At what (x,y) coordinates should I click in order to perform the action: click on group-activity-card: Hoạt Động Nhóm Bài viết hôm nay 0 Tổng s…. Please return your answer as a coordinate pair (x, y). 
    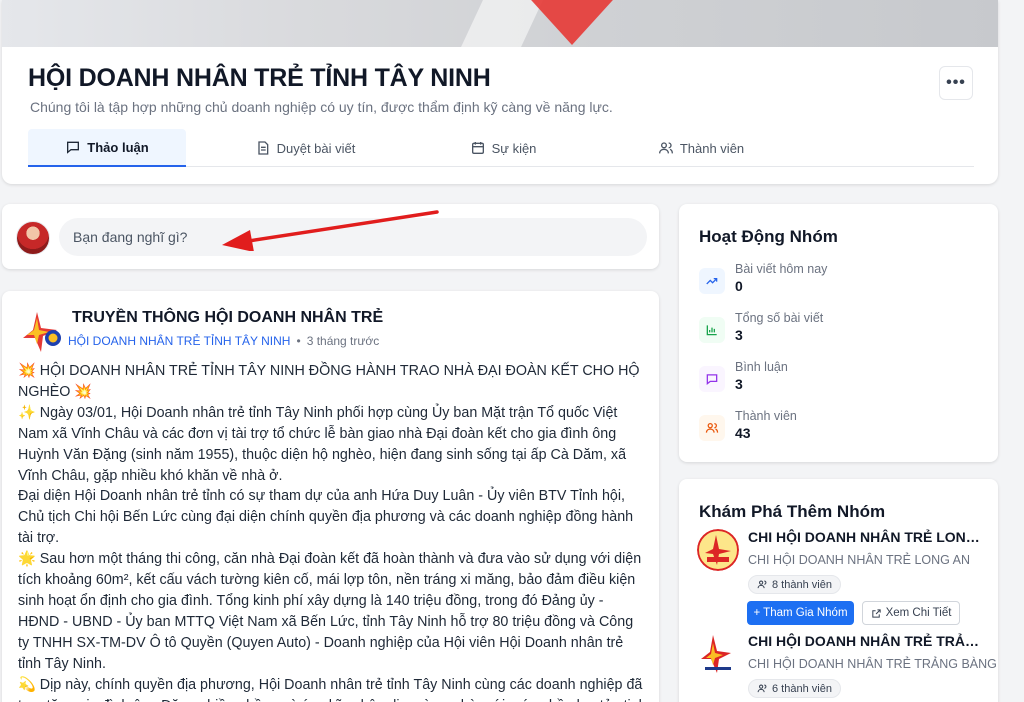
    Looking at the image, I should click on (838, 333).